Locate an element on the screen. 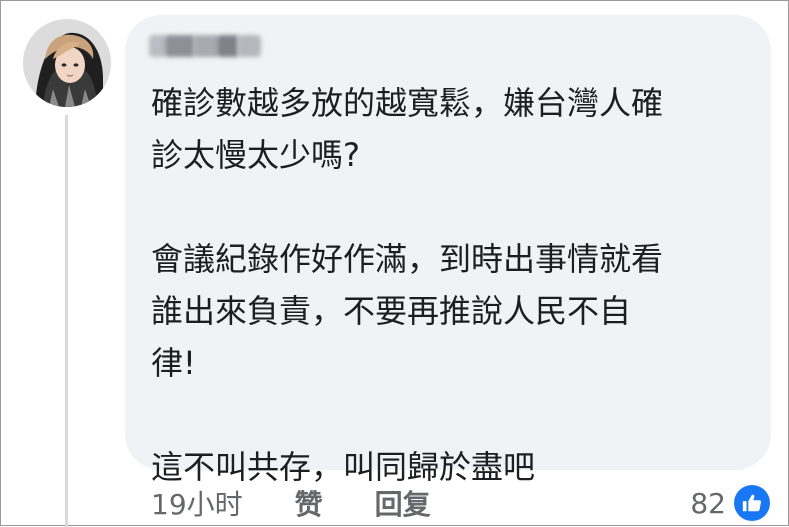 This screenshot has width=789, height=527. thumbs-up-icon is located at coordinates (752, 503).